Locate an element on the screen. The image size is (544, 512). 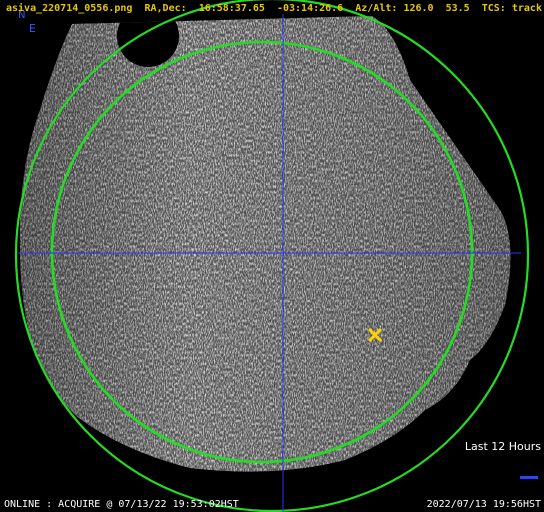
acquire-status: ONLINE : ACQUIRE @ 07/13/22 19:53:02HST is located at coordinates (121, 504).